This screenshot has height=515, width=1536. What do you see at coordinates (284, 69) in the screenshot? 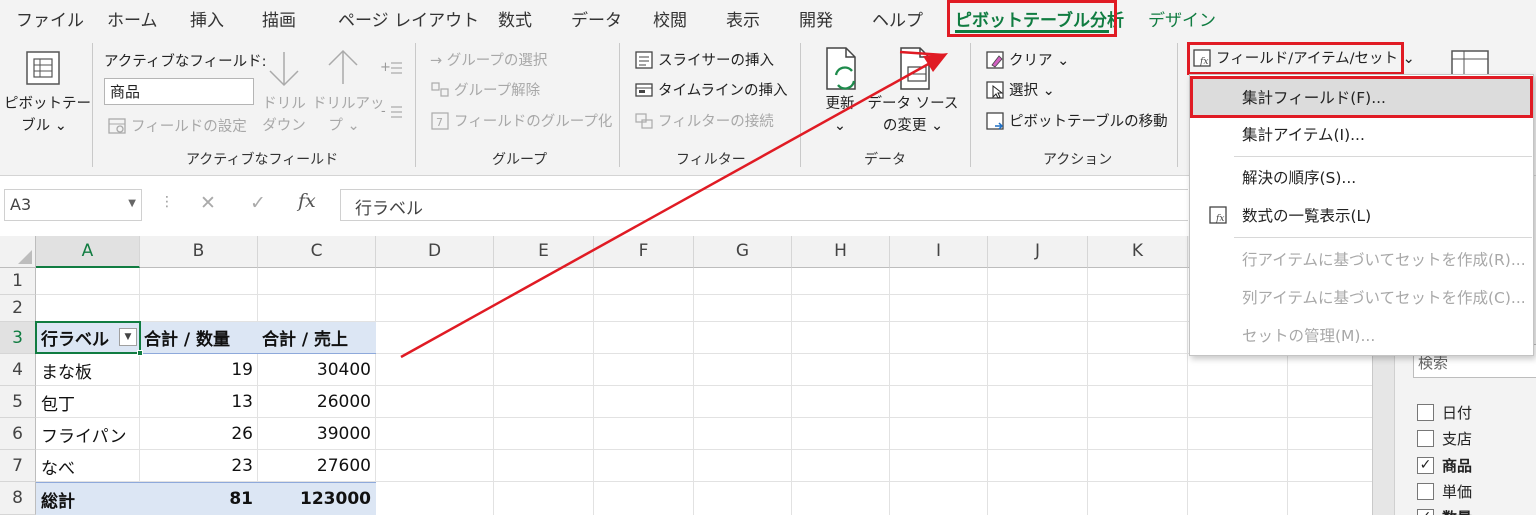
I see `arrow-down-icon` at bounding box center [284, 69].